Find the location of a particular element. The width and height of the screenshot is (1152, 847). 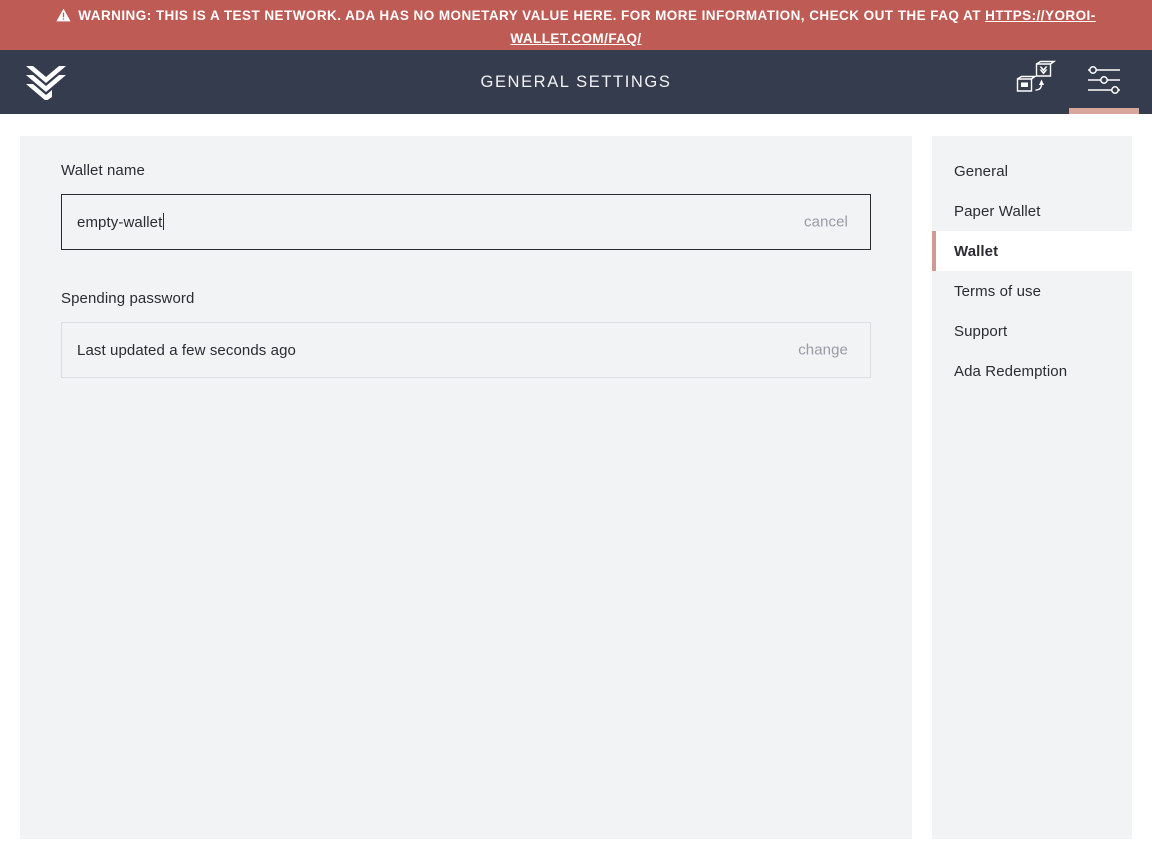

settings-sliders-icon is located at coordinates (1104, 82).